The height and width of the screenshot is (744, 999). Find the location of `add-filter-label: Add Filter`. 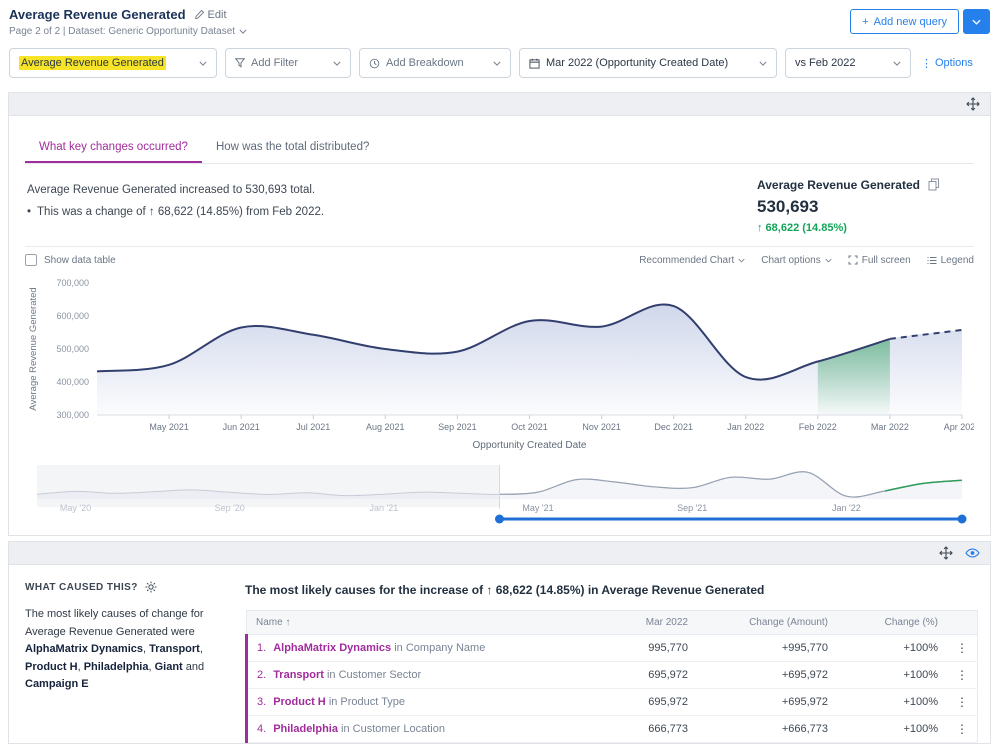

add-filter-label: Add Filter is located at coordinates (275, 63).